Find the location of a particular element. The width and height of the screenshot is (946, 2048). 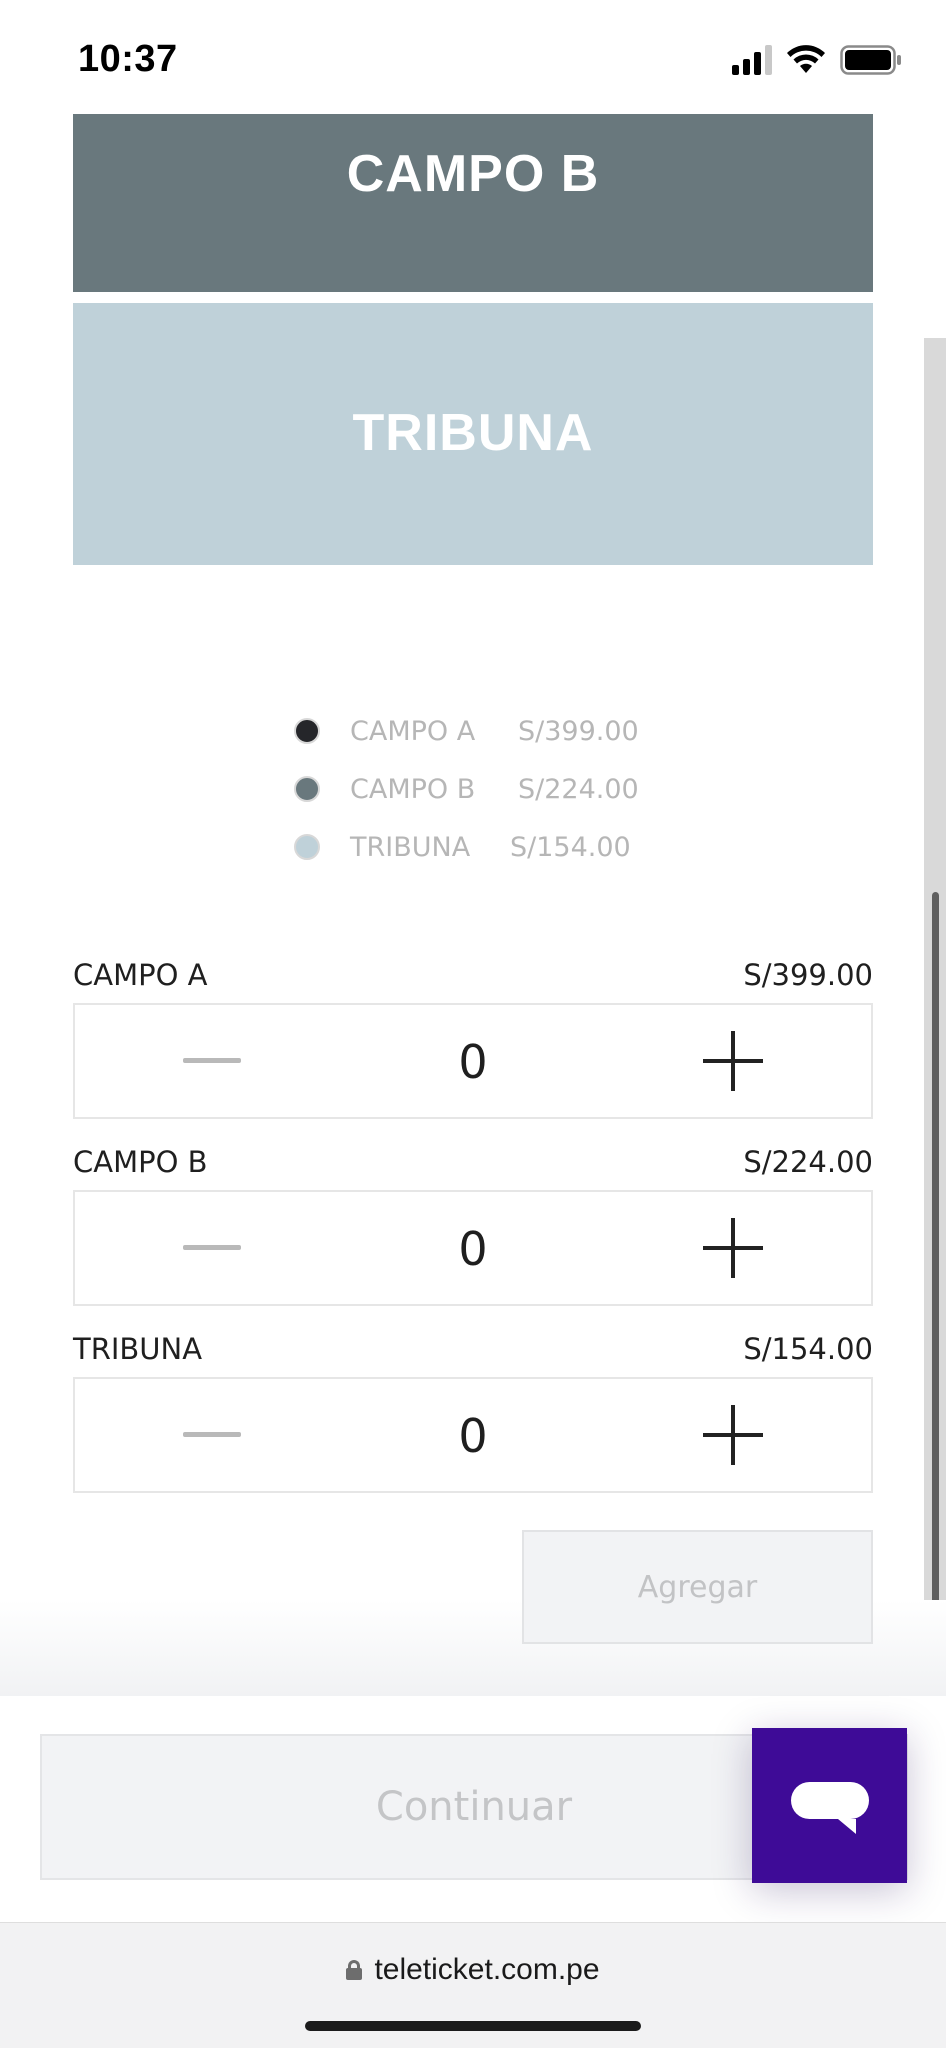

ticket-row-campo-a: CAMPO A S/399.00 0 is located at coordinates (473, 1035).